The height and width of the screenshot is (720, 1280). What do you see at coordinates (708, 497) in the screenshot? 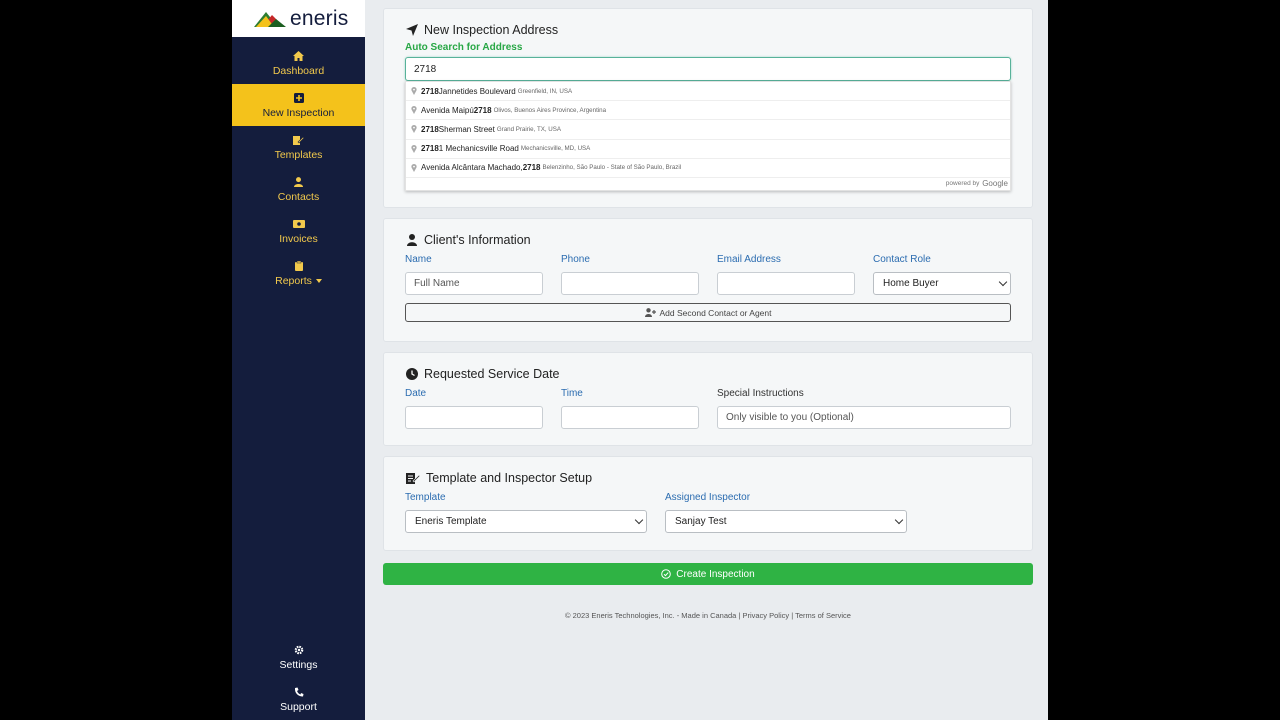
I see `inspector-label: Assigned Inspector` at bounding box center [708, 497].